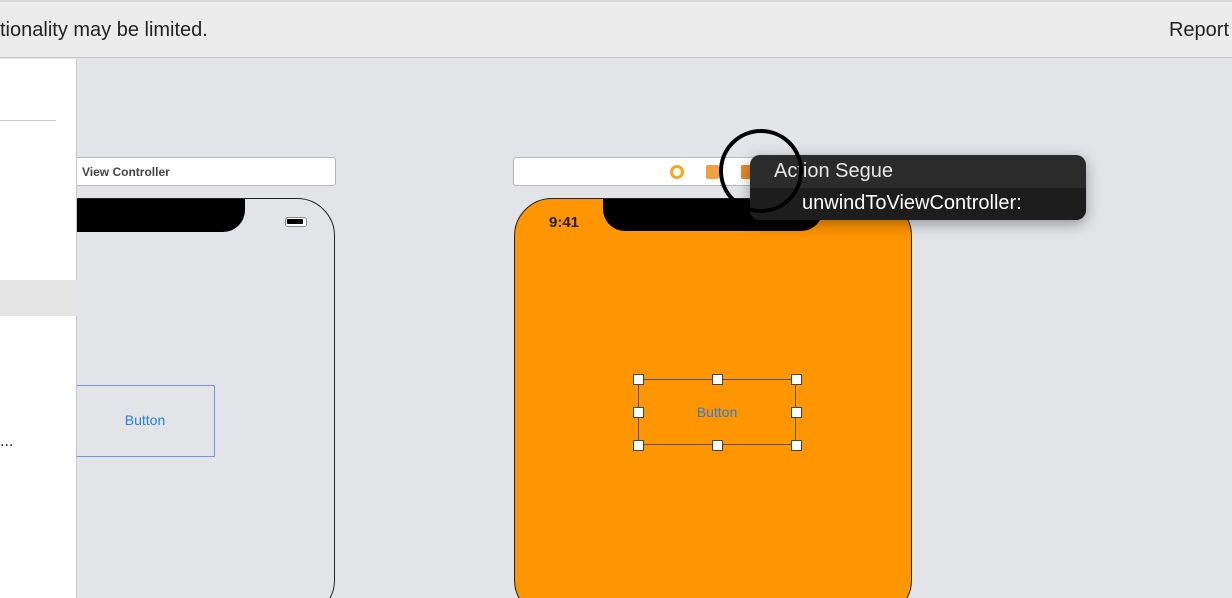 This screenshot has height=598, width=1232. I want to click on warning-banner: tionality may be limited. Report, so click(616, 29).